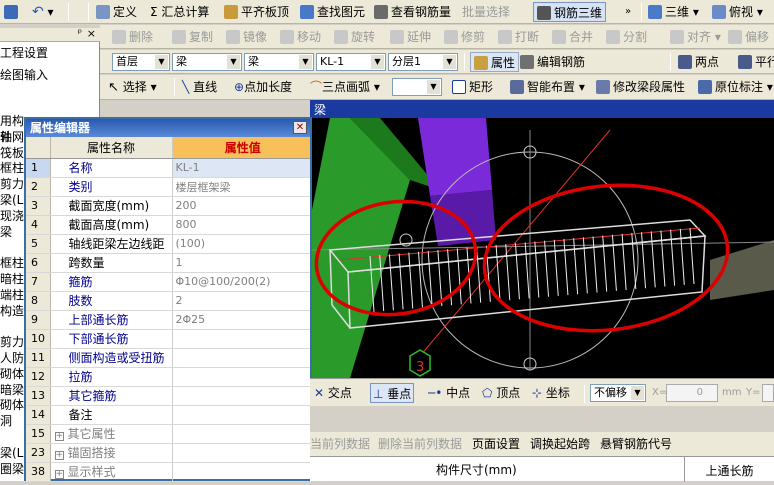 The height and width of the screenshot is (485, 774). I want to click on property-value: KL-1, so click(241, 168).